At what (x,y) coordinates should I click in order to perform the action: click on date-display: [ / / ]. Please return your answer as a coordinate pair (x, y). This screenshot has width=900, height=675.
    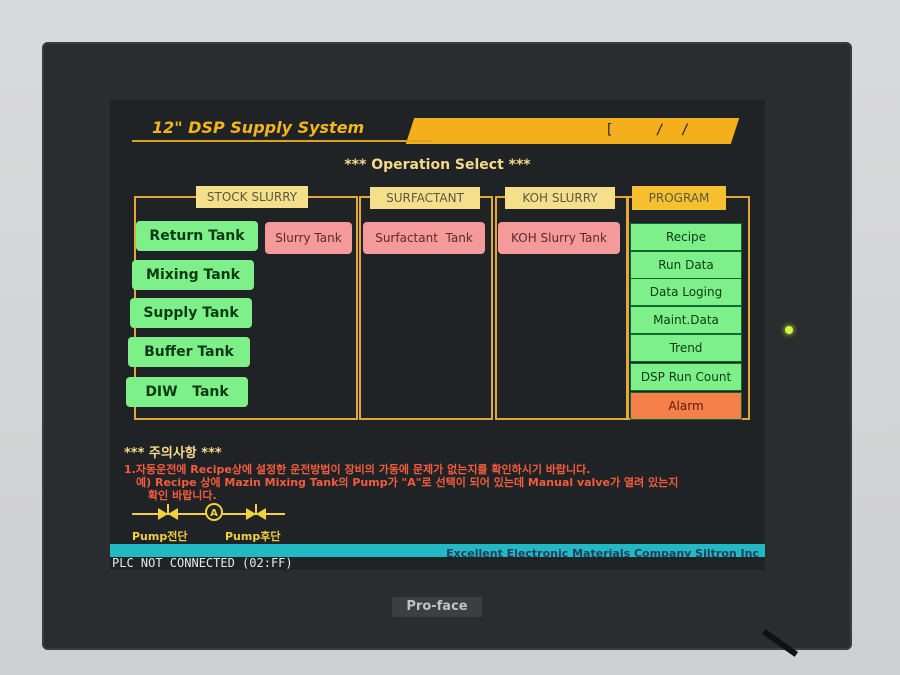
    Looking at the image, I should click on (685, 130).